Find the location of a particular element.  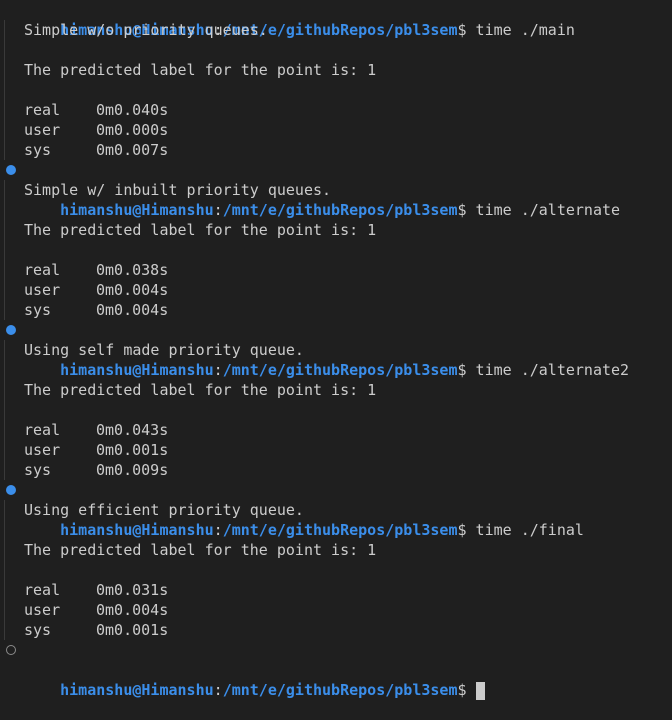

time-value: 0m0.000s is located at coordinates (132, 130).